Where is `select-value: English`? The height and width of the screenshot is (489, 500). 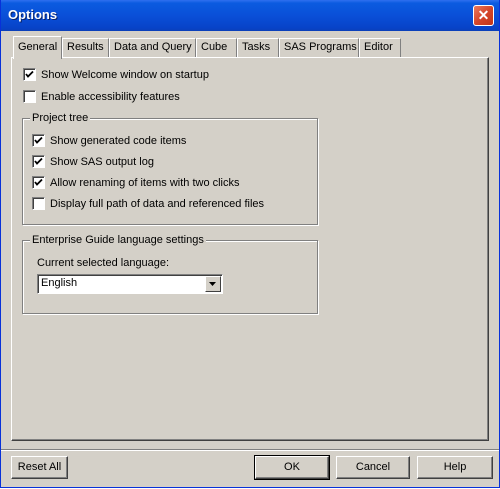 select-value: English is located at coordinates (59, 283).